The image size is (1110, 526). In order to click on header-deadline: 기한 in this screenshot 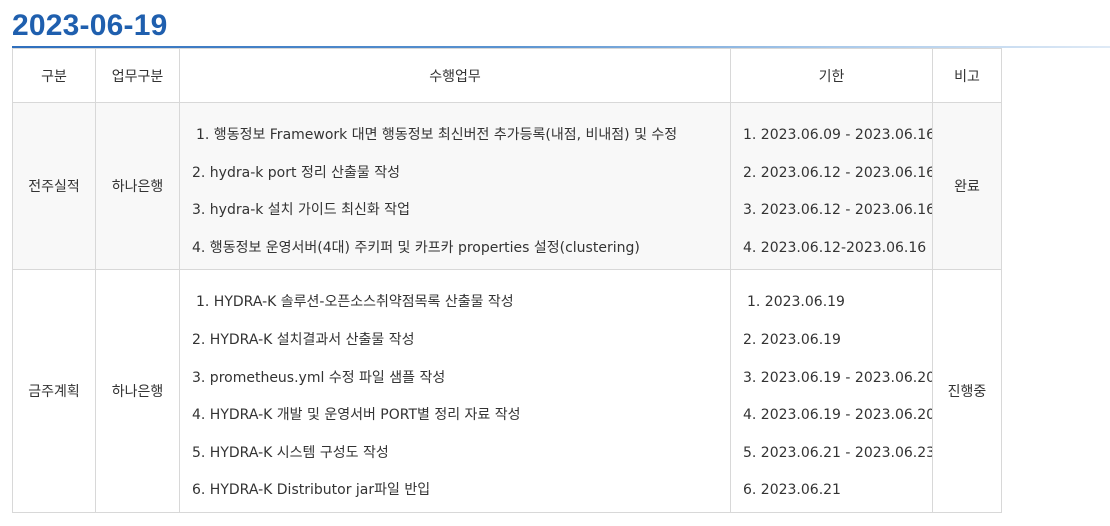, I will do `click(831, 75)`.